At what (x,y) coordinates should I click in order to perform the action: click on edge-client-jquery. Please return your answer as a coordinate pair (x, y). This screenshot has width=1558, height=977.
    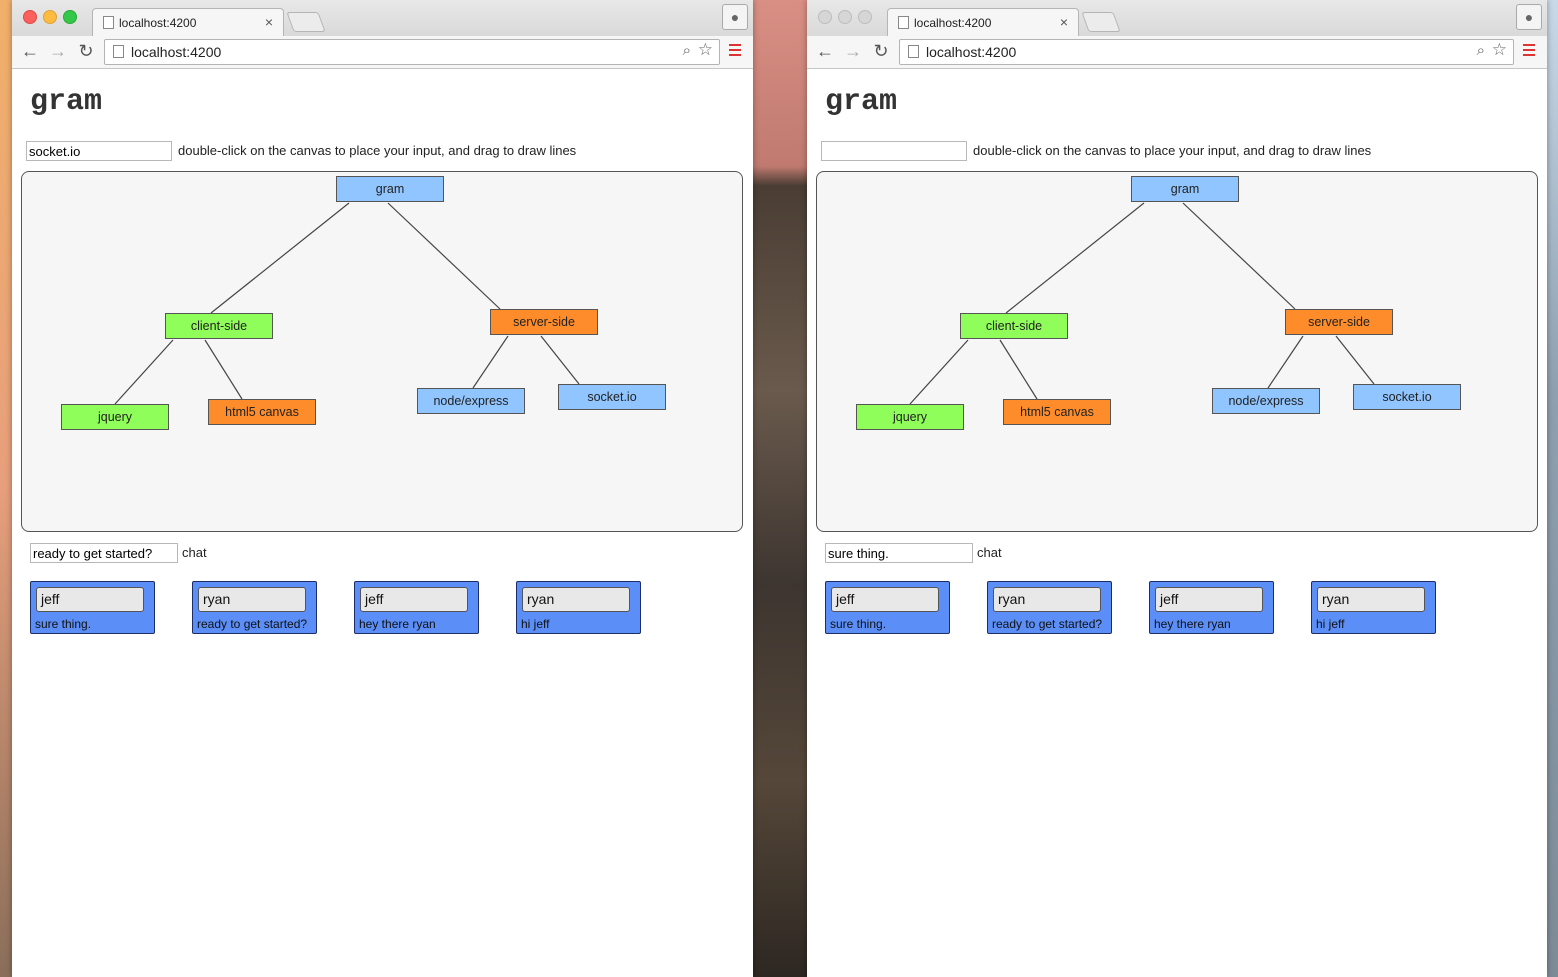
    Looking at the image, I should click on (939, 372).